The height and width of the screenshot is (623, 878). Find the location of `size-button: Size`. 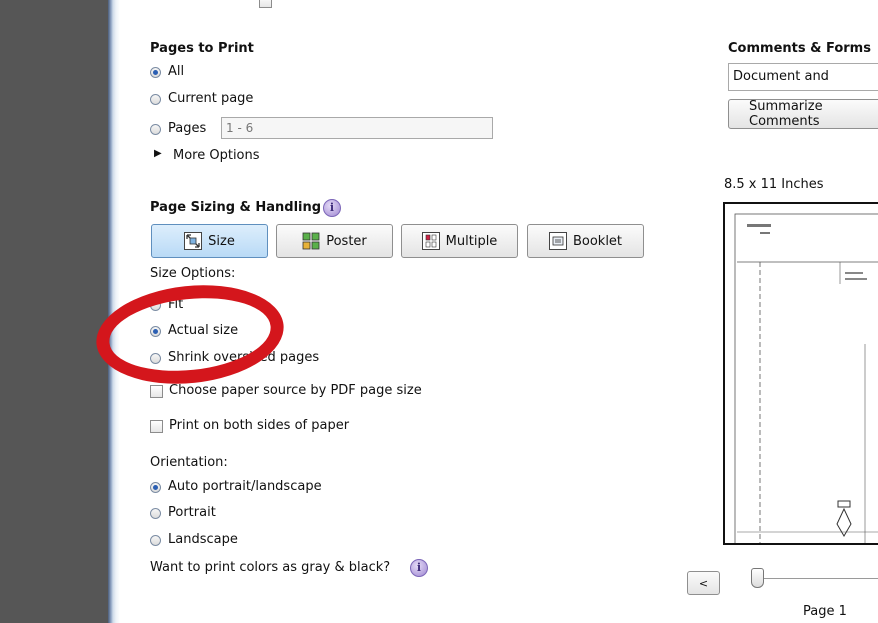

size-button: Size is located at coordinates (209, 241).